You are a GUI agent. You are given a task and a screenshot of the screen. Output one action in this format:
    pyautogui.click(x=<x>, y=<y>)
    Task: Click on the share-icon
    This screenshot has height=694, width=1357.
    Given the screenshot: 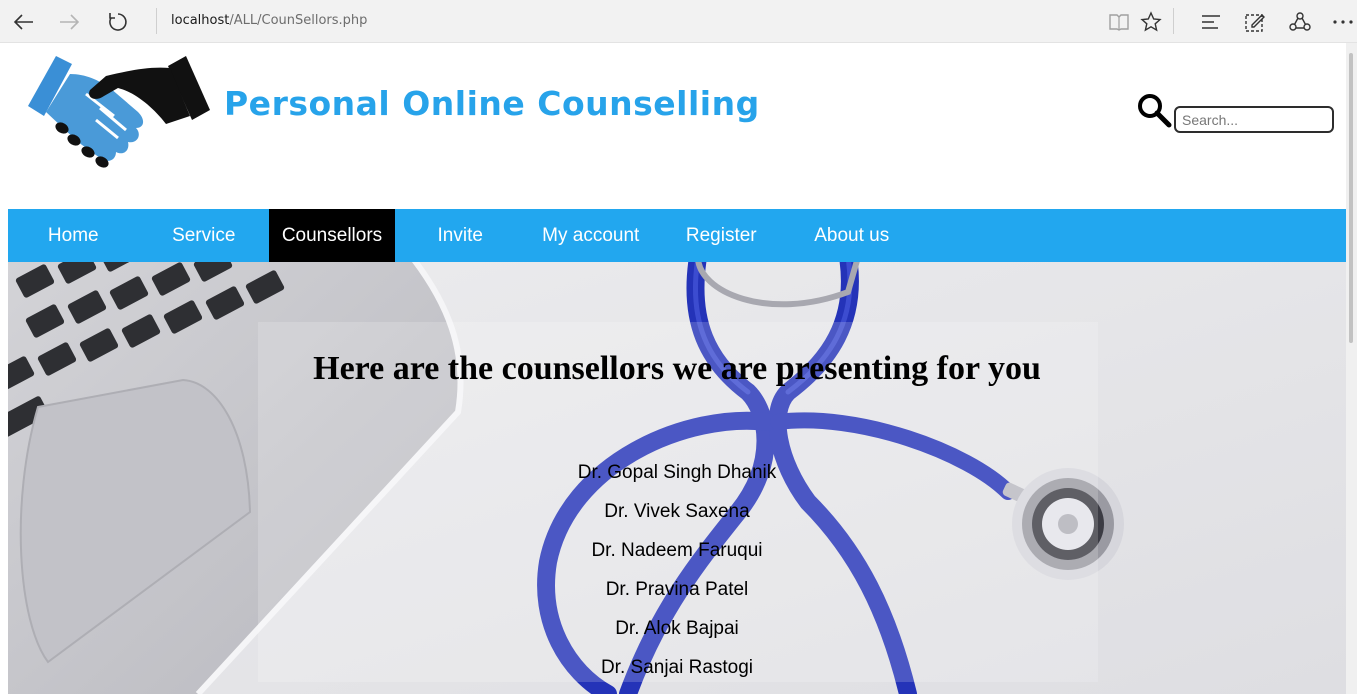 What is the action you would take?
    pyautogui.click(x=1300, y=22)
    